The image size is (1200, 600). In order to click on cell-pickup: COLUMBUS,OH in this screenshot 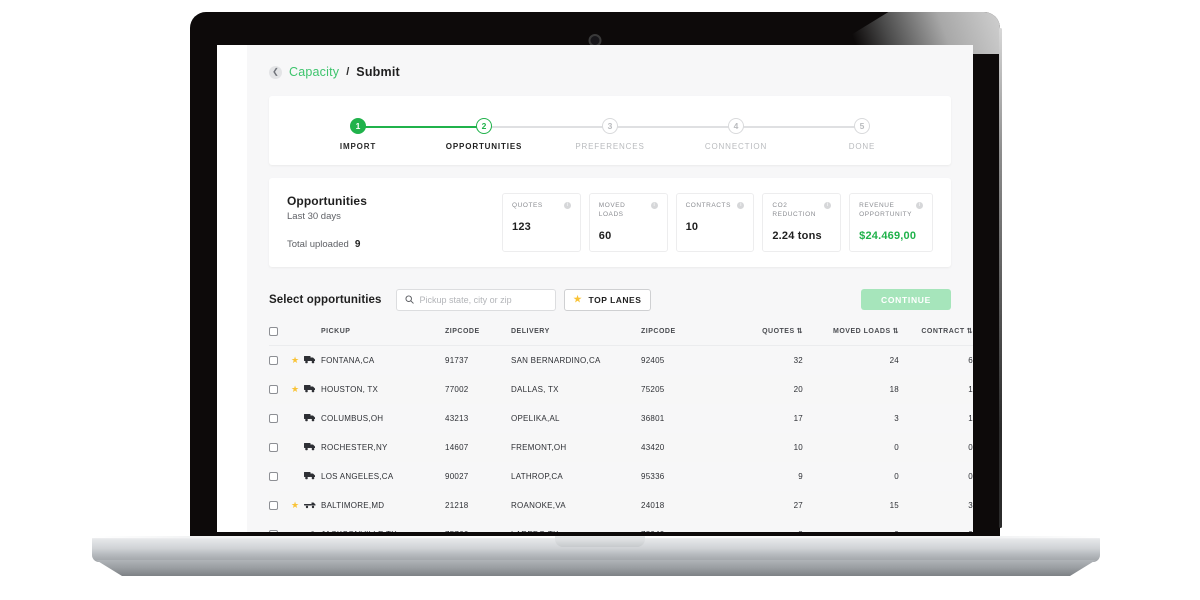, I will do `click(352, 418)`.